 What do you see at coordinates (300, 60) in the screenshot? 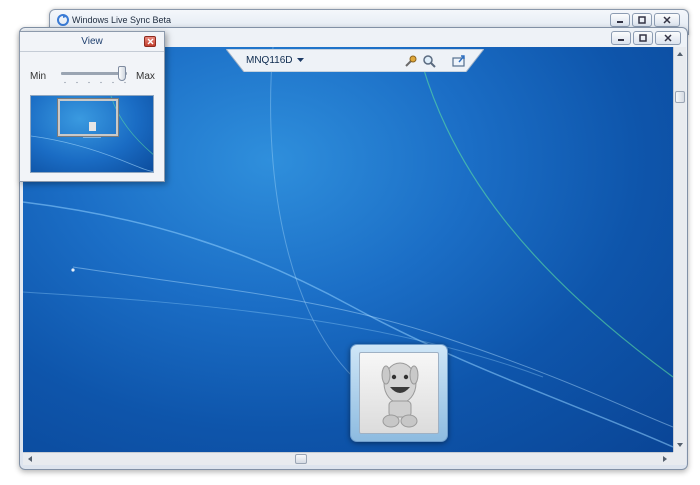
I see `dropdown-arrow-icon` at bounding box center [300, 60].